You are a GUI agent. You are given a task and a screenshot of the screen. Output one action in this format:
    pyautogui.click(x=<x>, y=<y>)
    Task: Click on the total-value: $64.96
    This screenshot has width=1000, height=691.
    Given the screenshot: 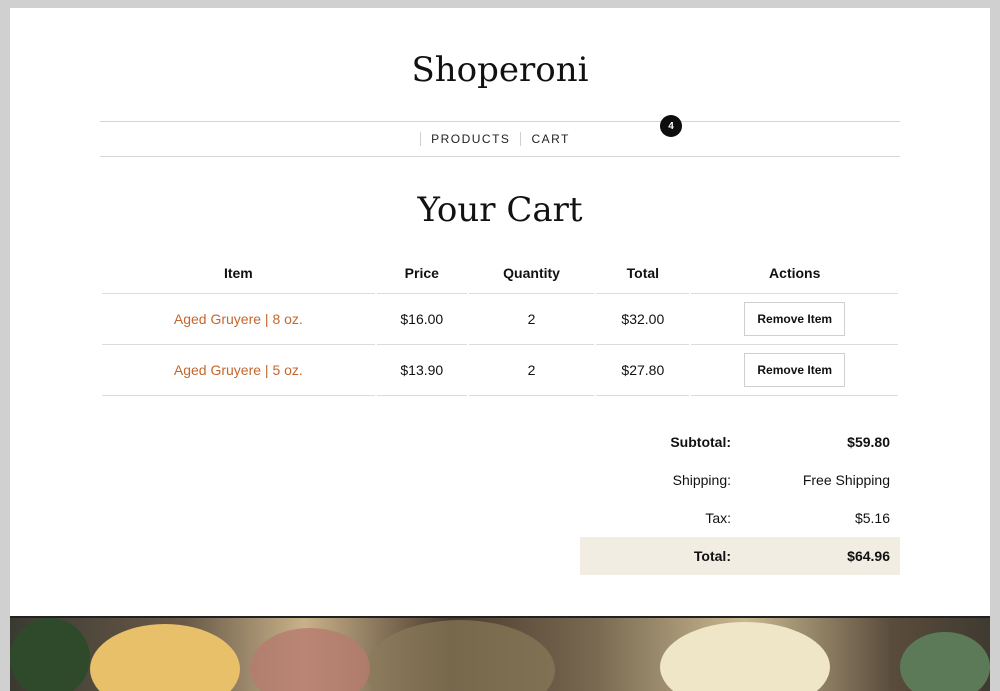 What is the action you would take?
    pyautogui.click(x=868, y=556)
    